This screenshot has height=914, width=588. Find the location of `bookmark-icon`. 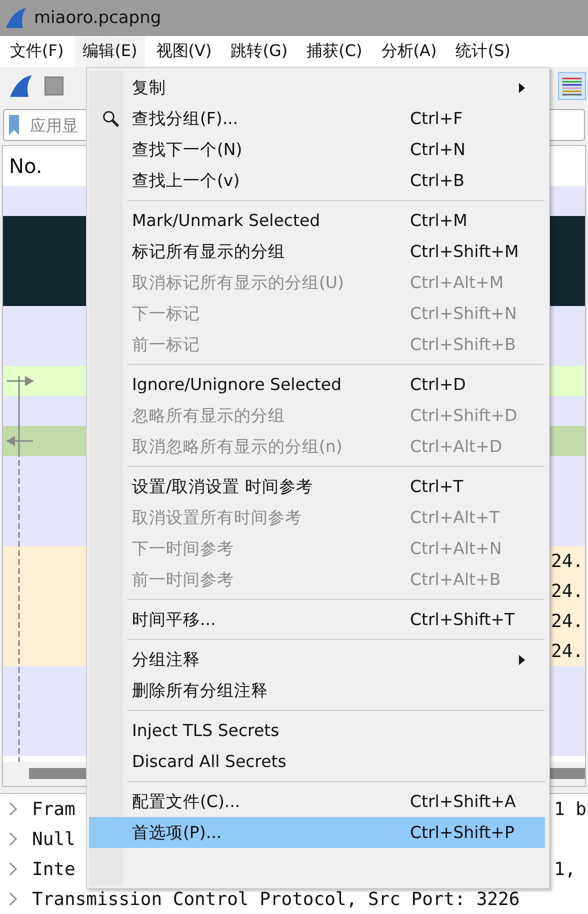

bookmark-icon is located at coordinates (14, 125).